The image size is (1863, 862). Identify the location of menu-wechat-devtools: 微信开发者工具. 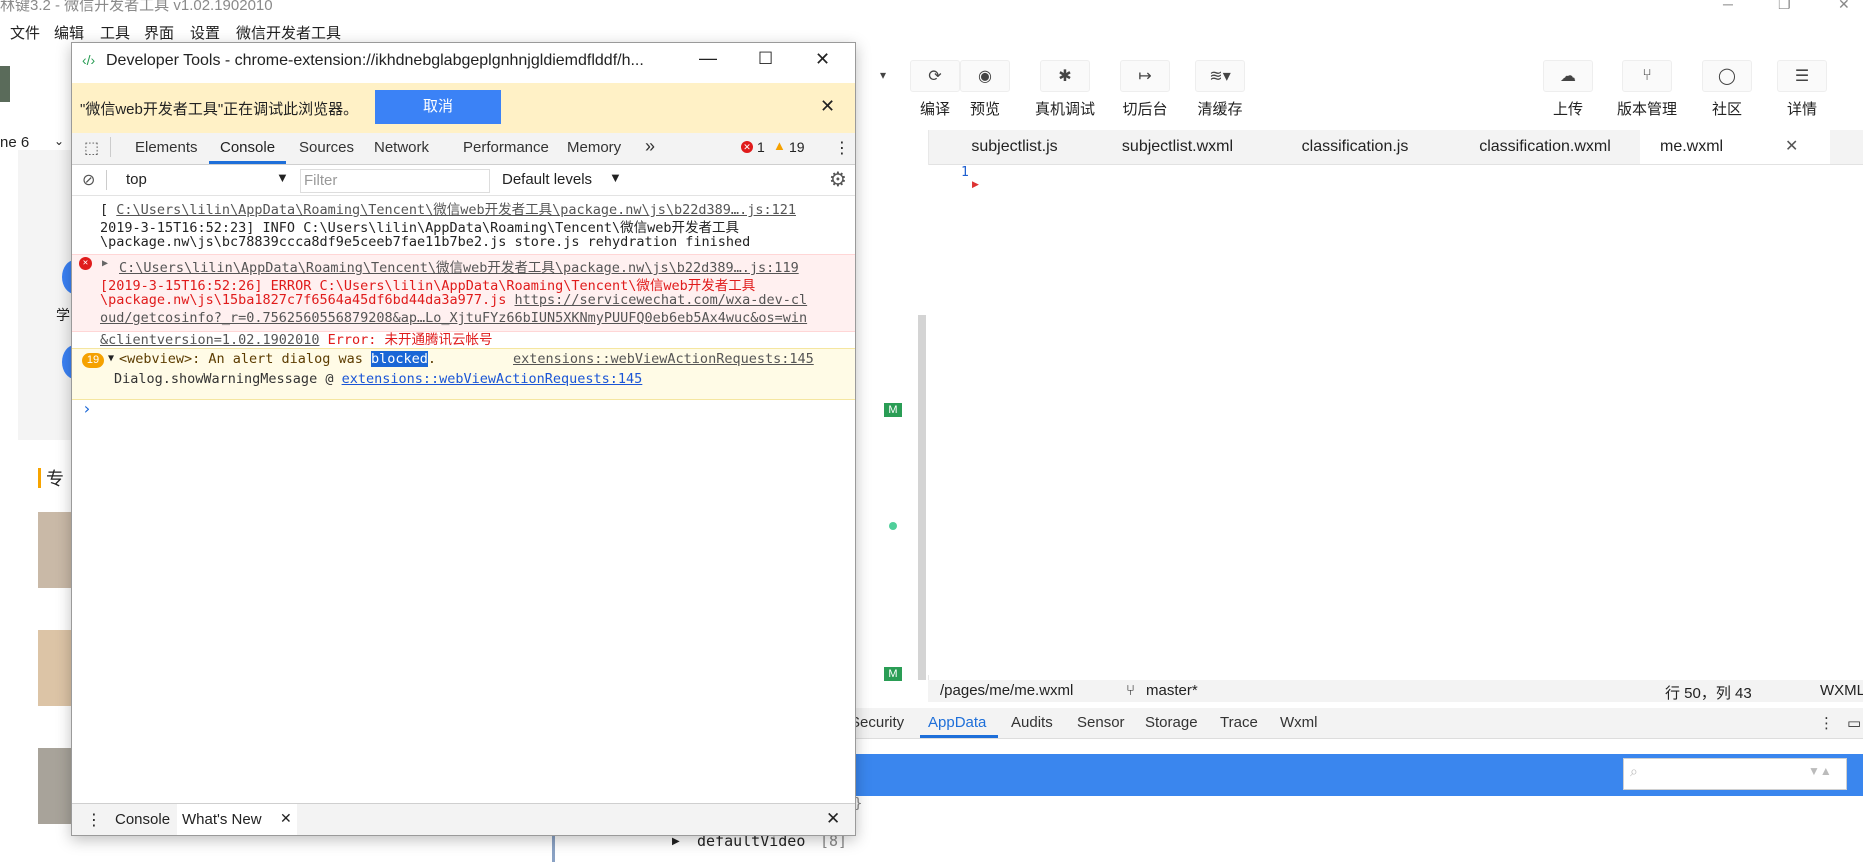
(288, 32).